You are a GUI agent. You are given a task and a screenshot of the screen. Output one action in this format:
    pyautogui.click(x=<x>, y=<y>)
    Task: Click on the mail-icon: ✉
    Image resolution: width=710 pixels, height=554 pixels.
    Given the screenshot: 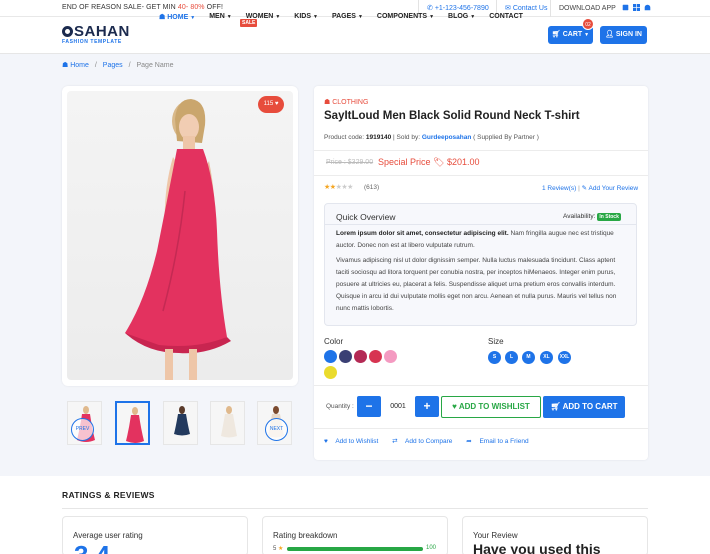 What is the action you would take?
    pyautogui.click(x=508, y=8)
    